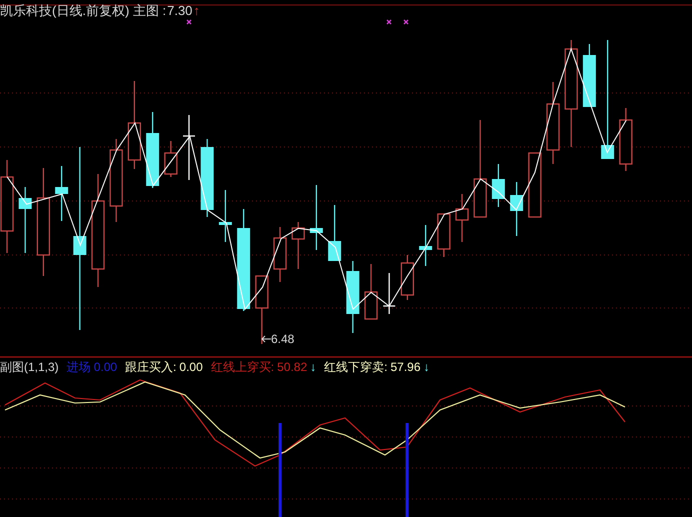 The width and height of the screenshot is (692, 517). Describe the element at coordinates (83, 10) in the screenshot. I see `chart-title: 凯乐科技(日线.前复权) 主图 :` at that location.